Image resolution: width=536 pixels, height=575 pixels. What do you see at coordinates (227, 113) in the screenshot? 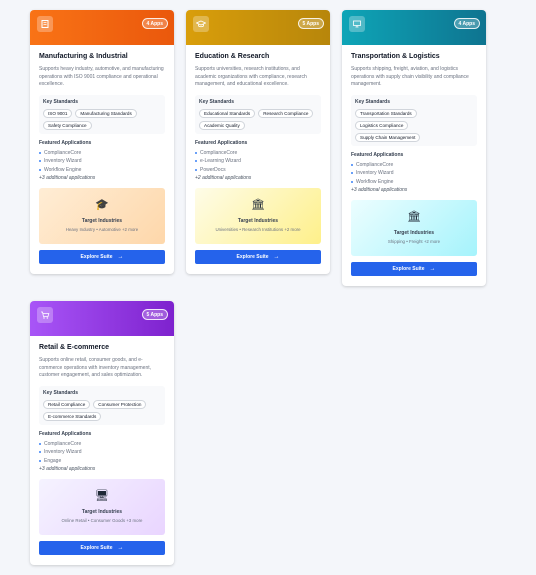
I see `standard-chip: Educational Standards` at bounding box center [227, 113].